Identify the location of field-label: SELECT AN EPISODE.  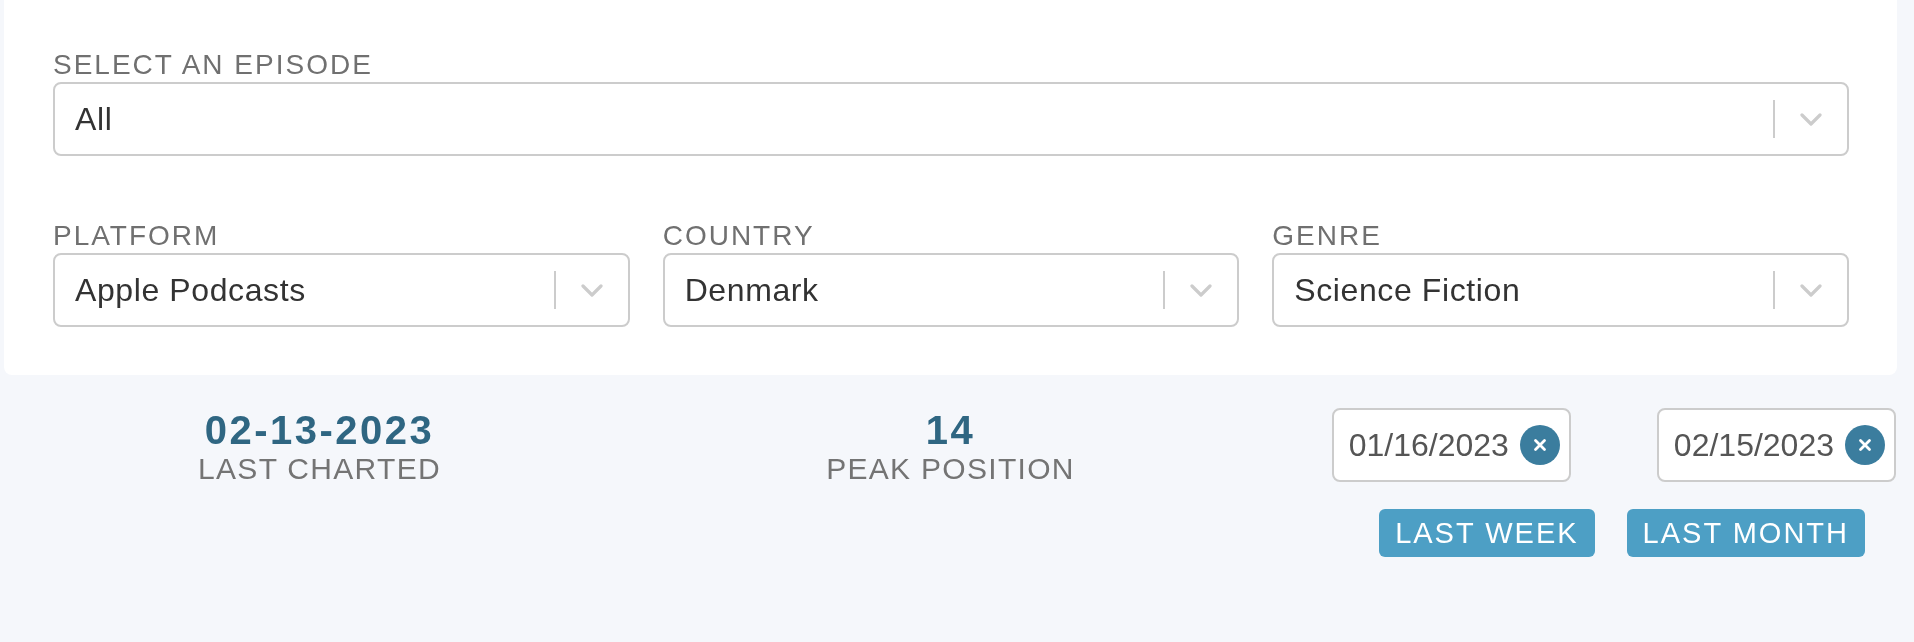
(213, 65).